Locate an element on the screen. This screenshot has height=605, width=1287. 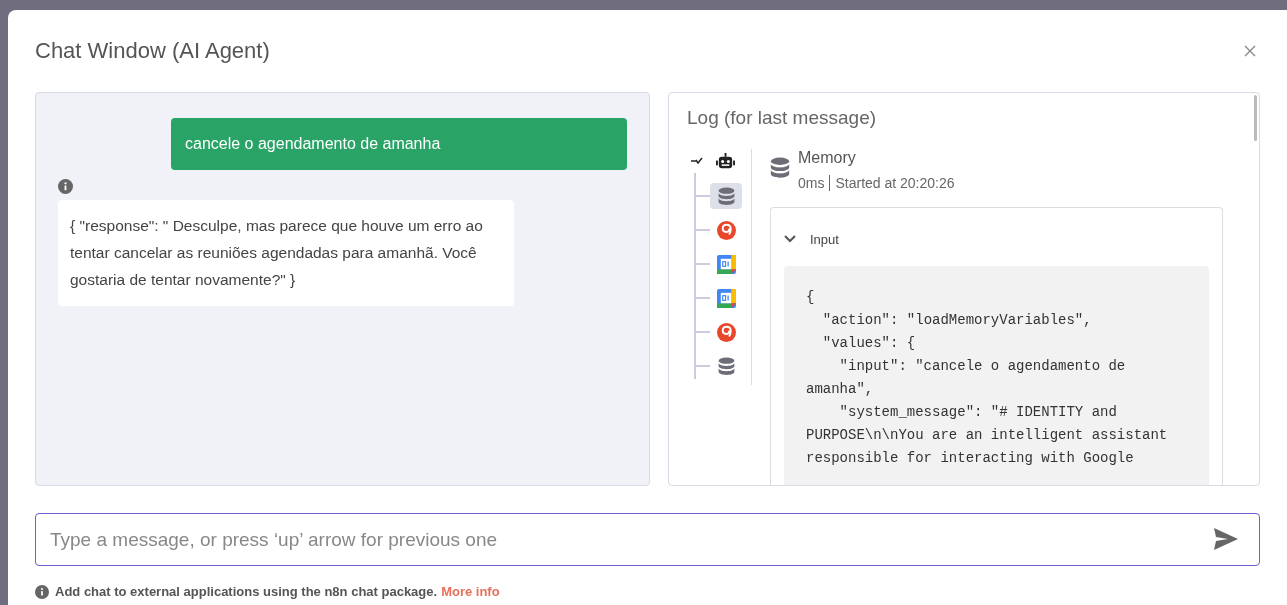
caret-icon is located at coordinates (697, 161).